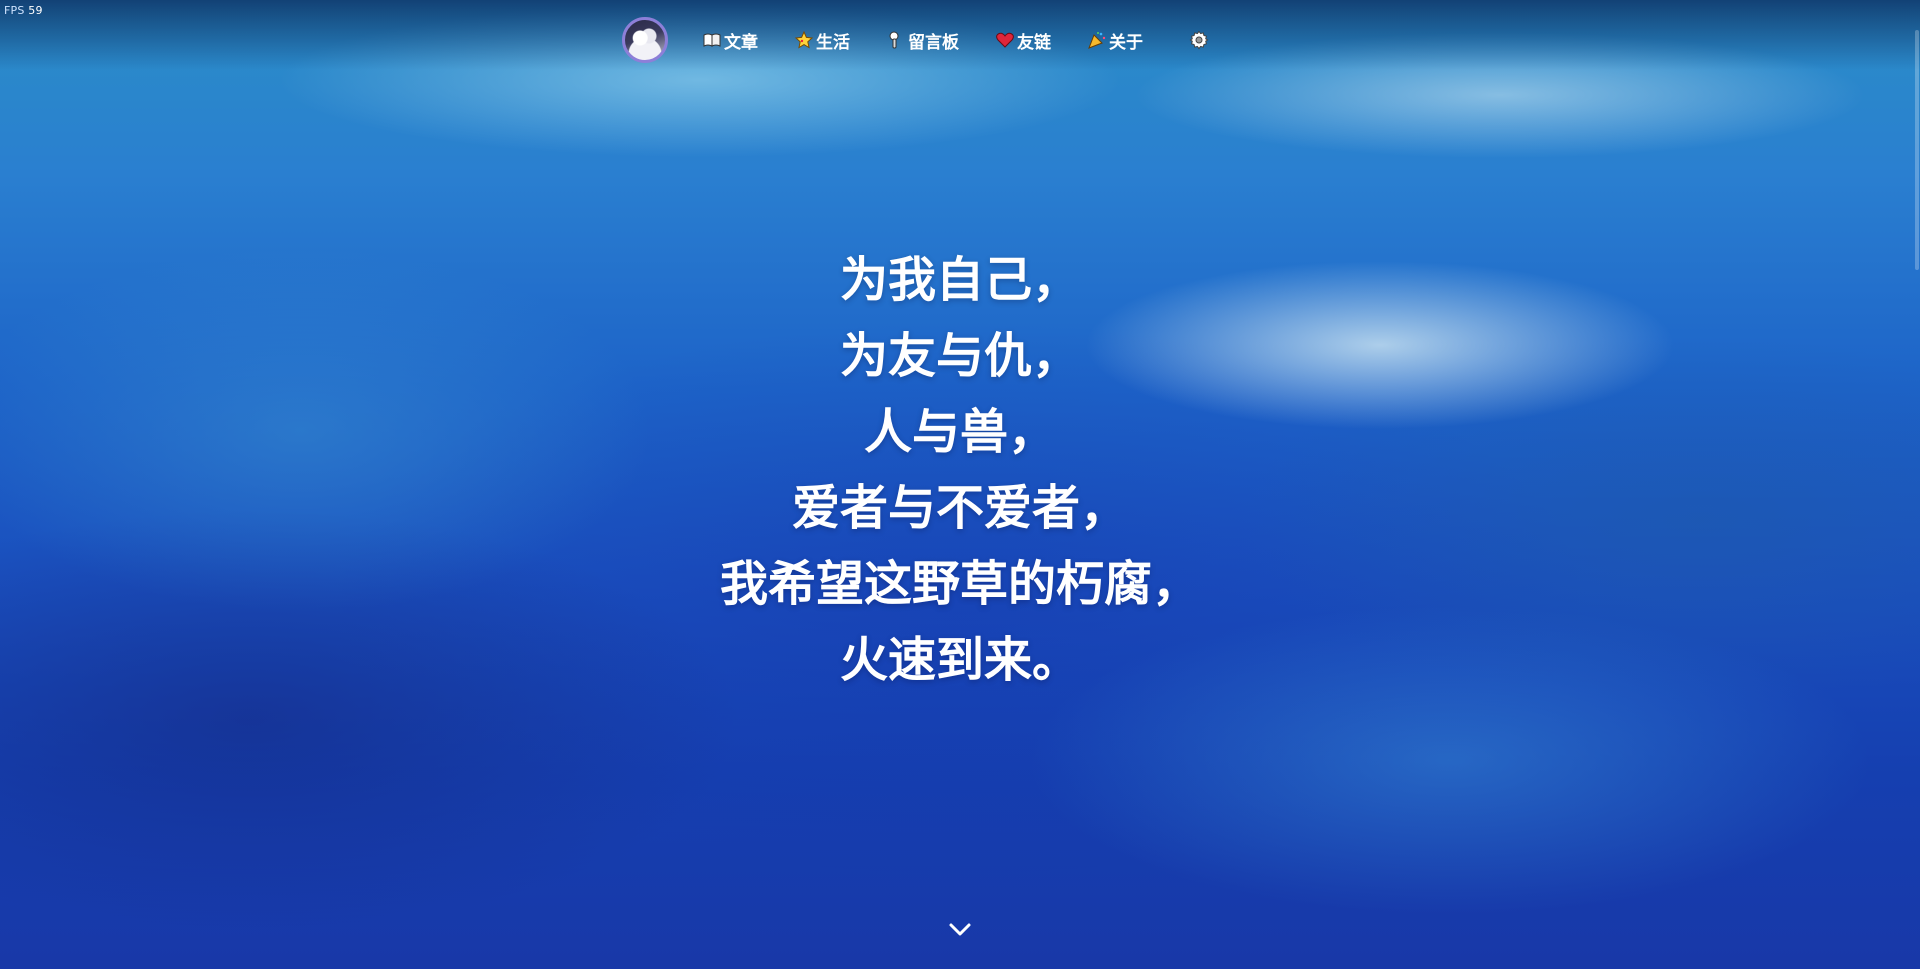 Image resolution: width=1920 pixels, height=969 pixels. What do you see at coordinates (959, 508) in the screenshot?
I see `poem-line: 爱者与不爱者，` at bounding box center [959, 508].